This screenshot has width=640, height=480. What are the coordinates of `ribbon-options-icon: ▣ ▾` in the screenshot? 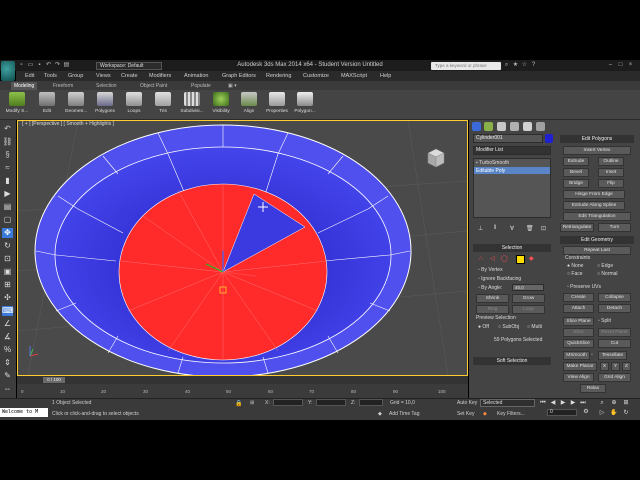 It's located at (232, 86).